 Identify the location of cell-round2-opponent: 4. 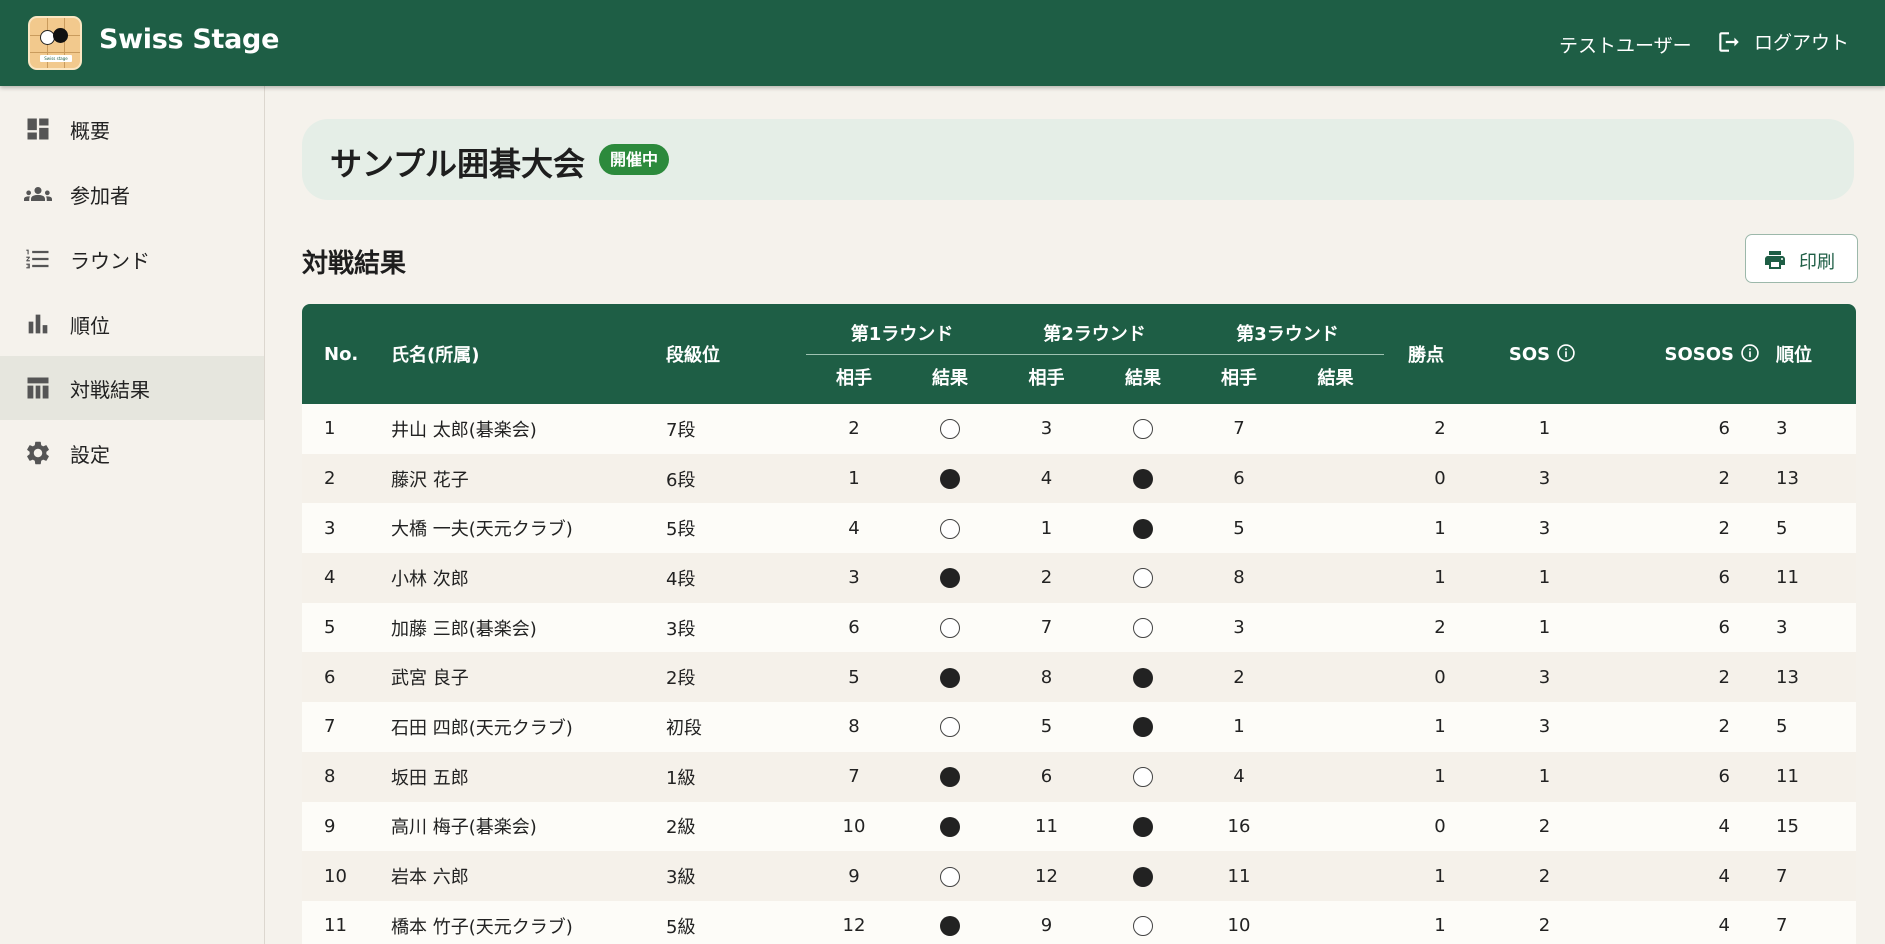
(1046, 478).